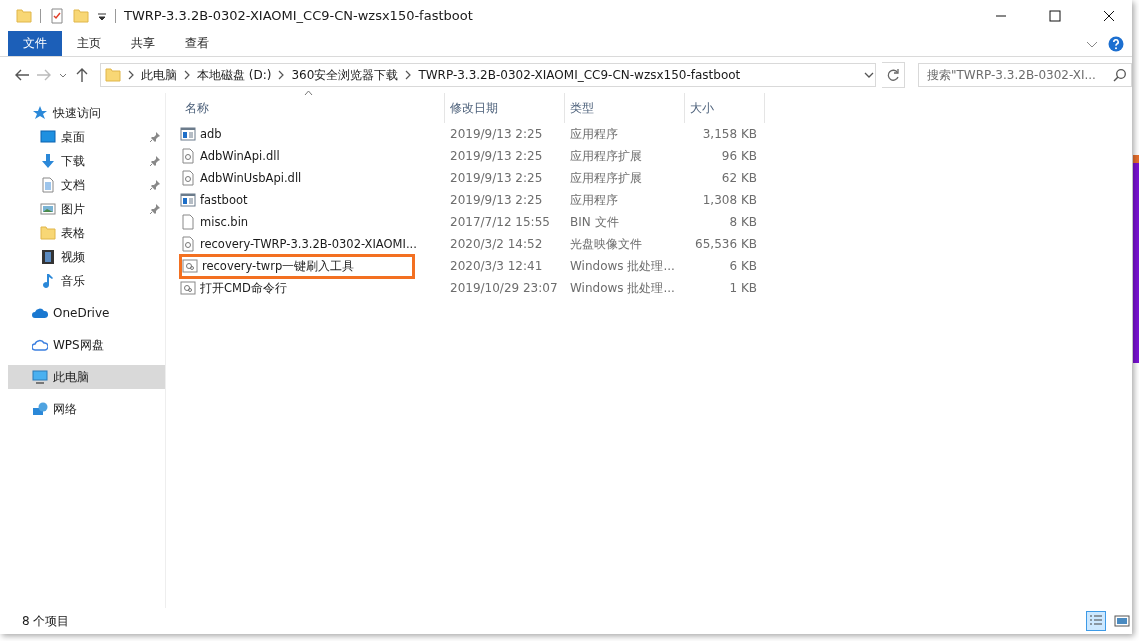 Image resolution: width=1139 pixels, height=641 pixels. I want to click on file-name: AdbWinUsbApi.dll, so click(307, 178).